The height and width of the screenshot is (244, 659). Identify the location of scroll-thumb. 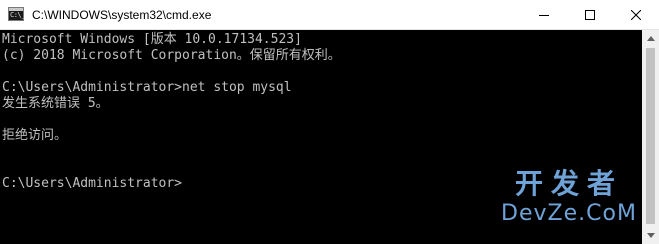
(650, 136).